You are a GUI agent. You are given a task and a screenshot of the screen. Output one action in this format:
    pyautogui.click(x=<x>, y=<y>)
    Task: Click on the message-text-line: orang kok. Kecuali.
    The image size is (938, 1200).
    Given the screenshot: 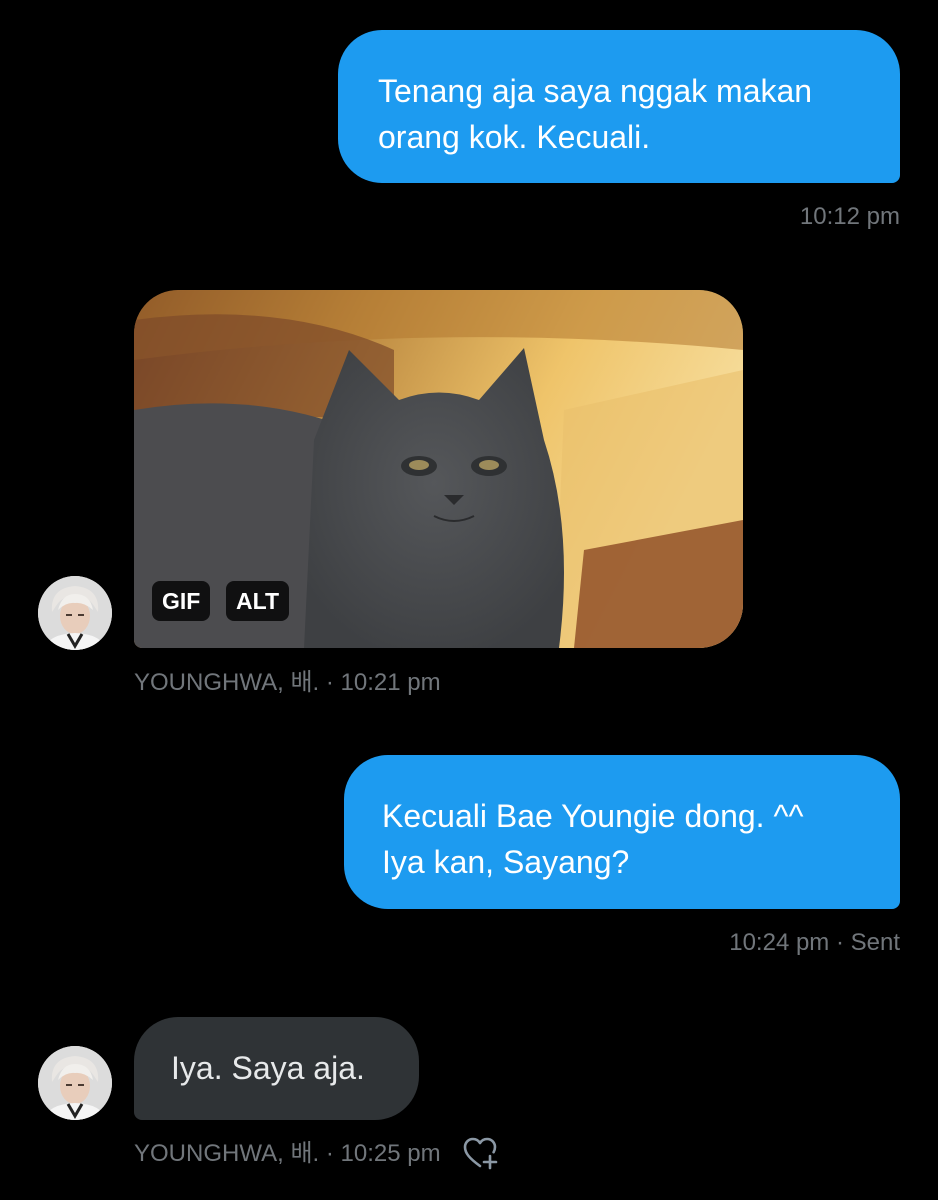 What is the action you would take?
    pyautogui.click(x=514, y=137)
    